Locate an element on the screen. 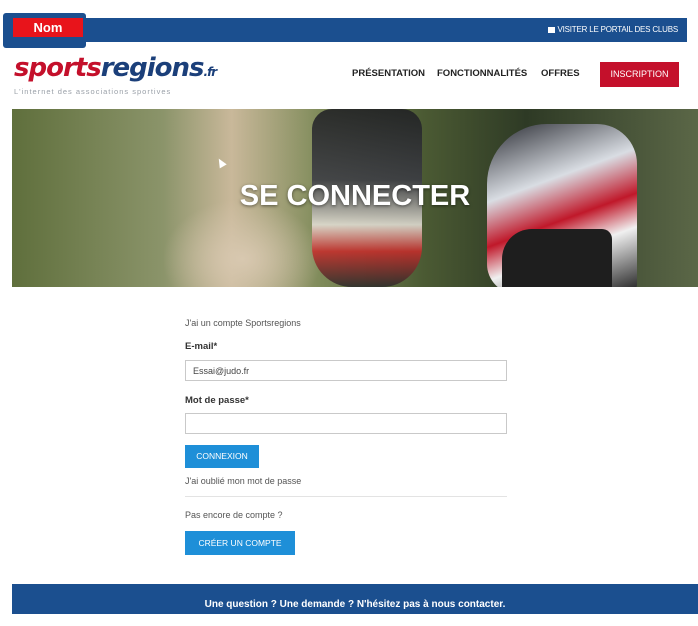  nav-item-offres: OFFRES is located at coordinates (560, 73).